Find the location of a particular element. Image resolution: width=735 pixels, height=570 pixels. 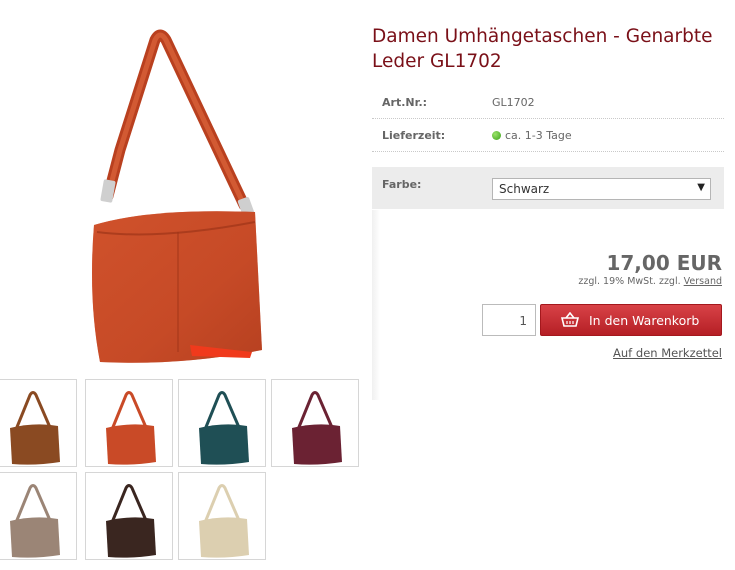

chevron-down-icon: ▼ is located at coordinates (701, 187).